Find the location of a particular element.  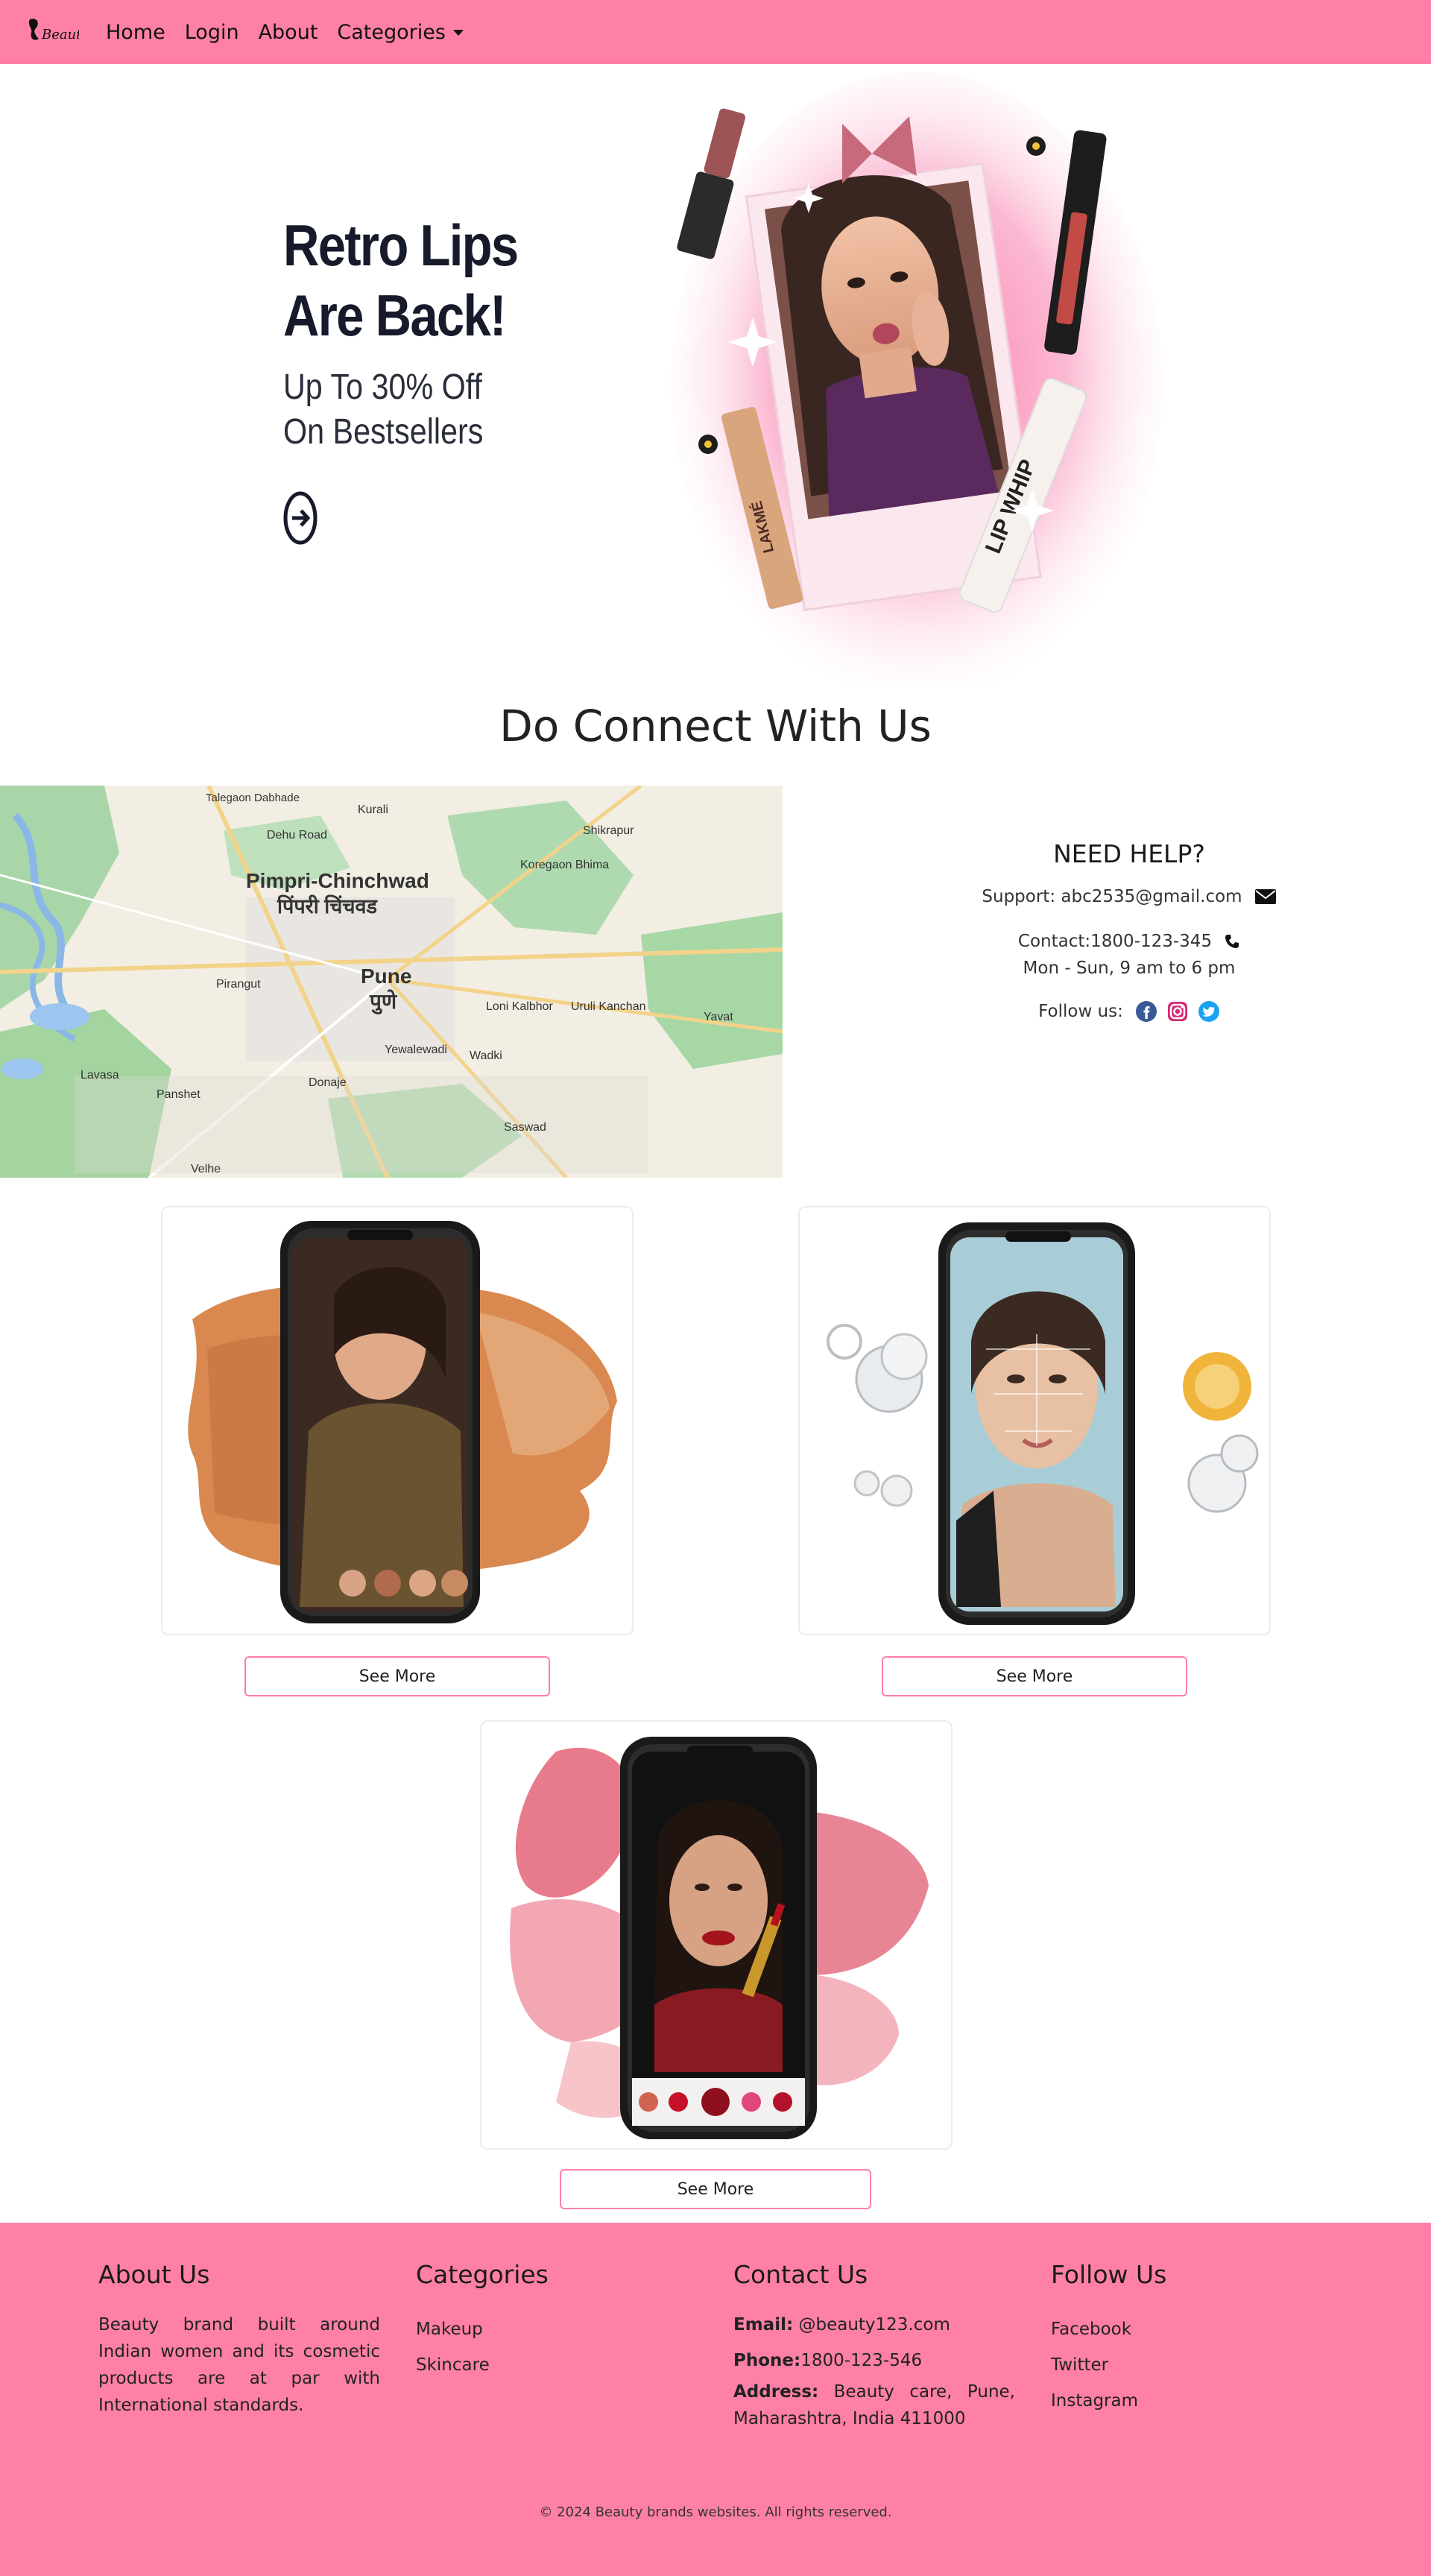

footer-phone: Phone:1800-123-546 is located at coordinates (874, 2360).